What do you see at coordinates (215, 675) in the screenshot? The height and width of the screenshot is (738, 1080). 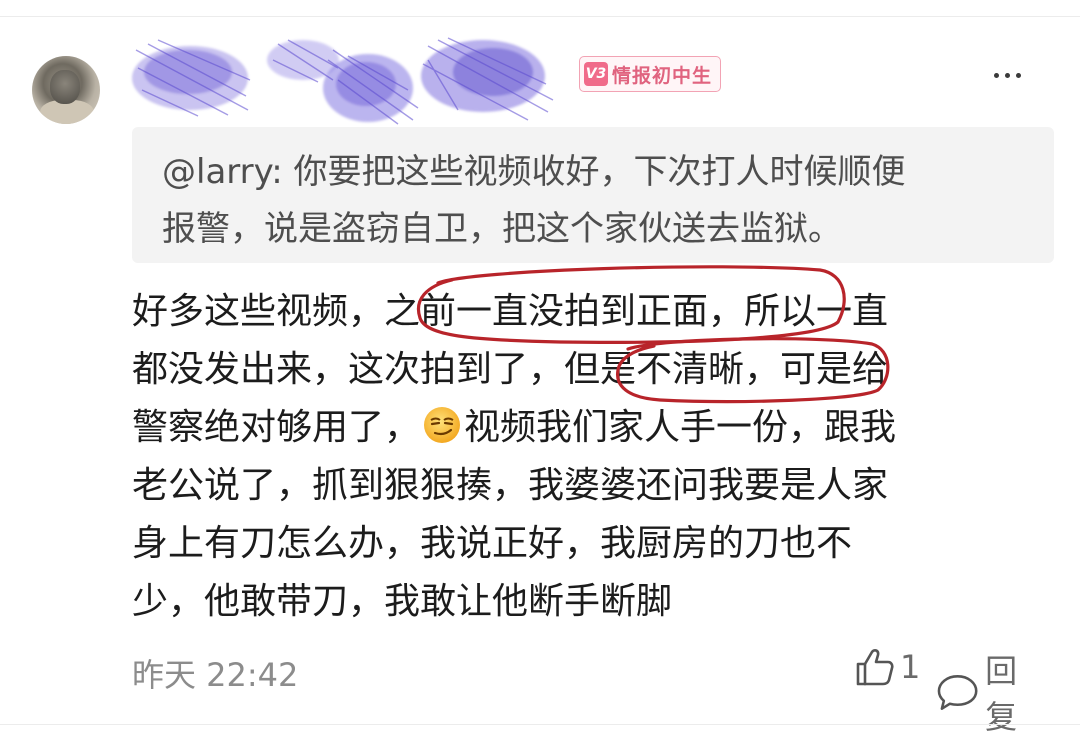 I see `comment-timestamp: 昨天 22:42` at bounding box center [215, 675].